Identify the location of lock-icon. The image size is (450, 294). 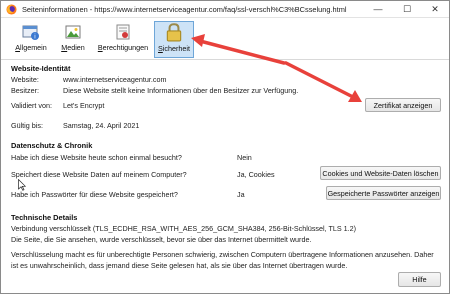
(174, 32).